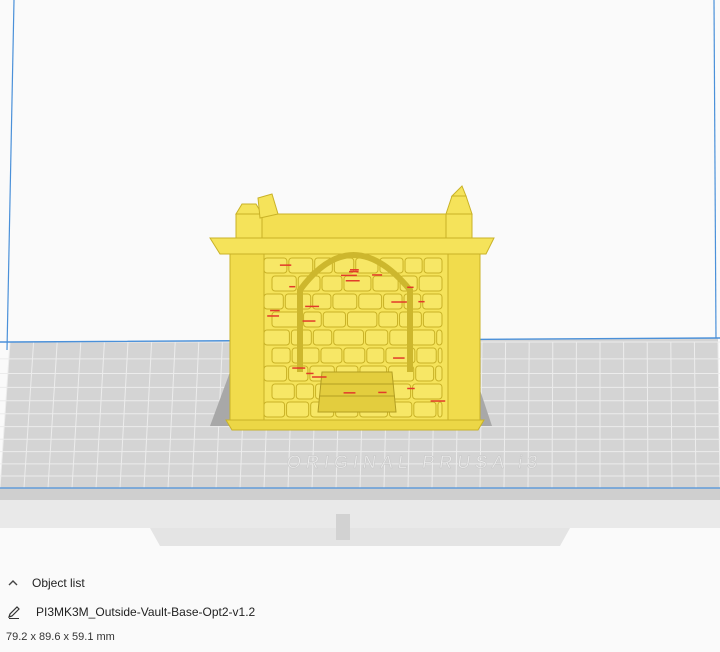  What do you see at coordinates (146, 612) in the screenshot?
I see `object-name: PI3MK3M_Outside-Vault-Base-Opt2-v1.2` at bounding box center [146, 612].